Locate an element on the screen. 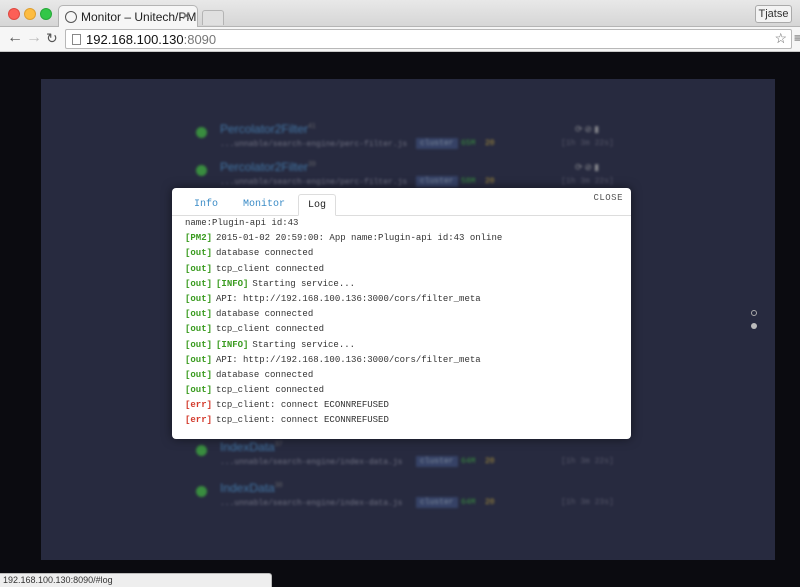  process-name: IndexData37 is located at coordinates (251, 447).